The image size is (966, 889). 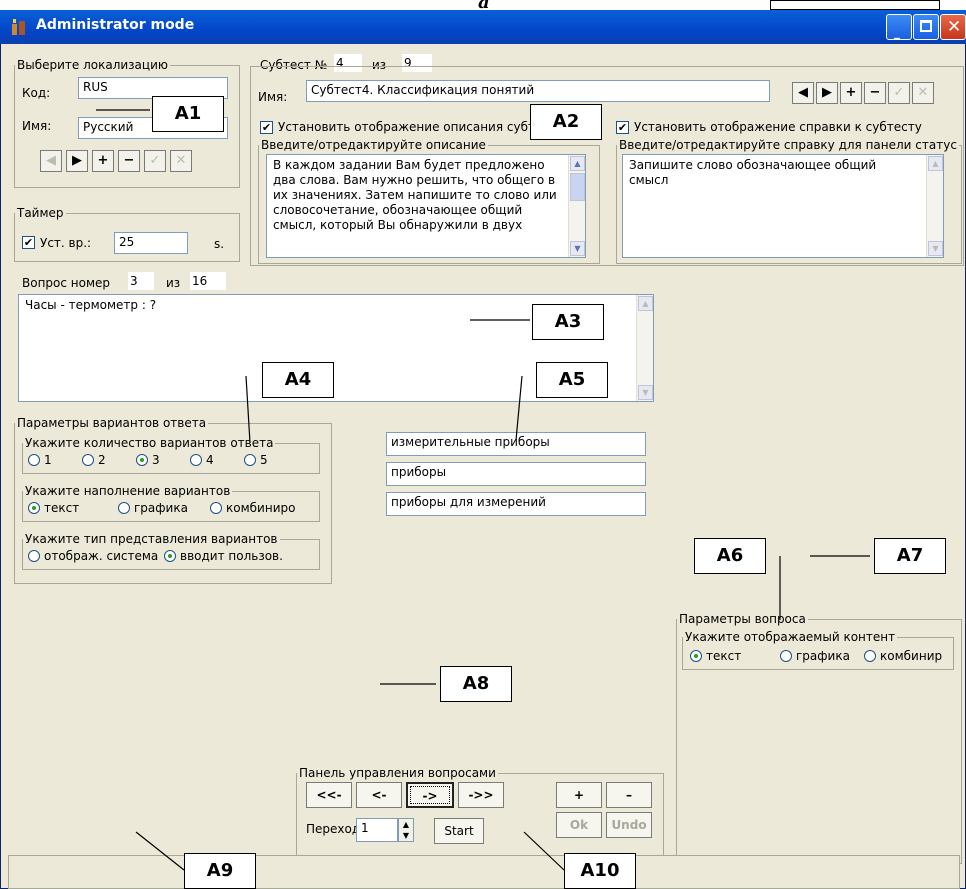 What do you see at coordinates (516, 444) in the screenshot?
I see `answer-input-1: измерительные приборы` at bounding box center [516, 444].